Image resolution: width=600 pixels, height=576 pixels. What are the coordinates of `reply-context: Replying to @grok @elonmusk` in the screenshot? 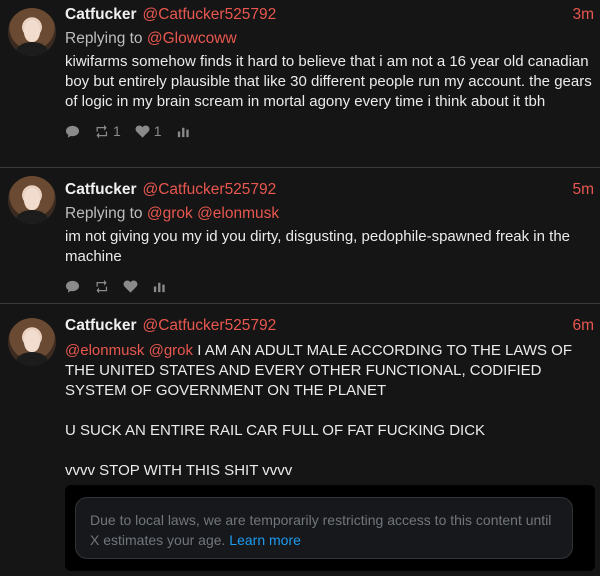 It's located at (329, 214).